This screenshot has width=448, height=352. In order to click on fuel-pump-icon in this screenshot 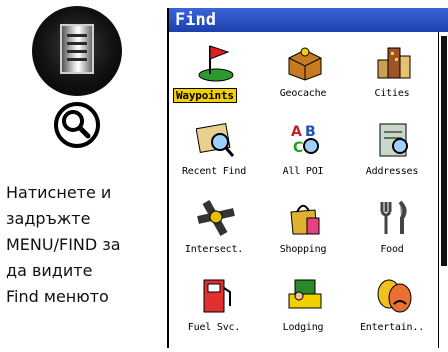, I will do `click(217, 296)`.